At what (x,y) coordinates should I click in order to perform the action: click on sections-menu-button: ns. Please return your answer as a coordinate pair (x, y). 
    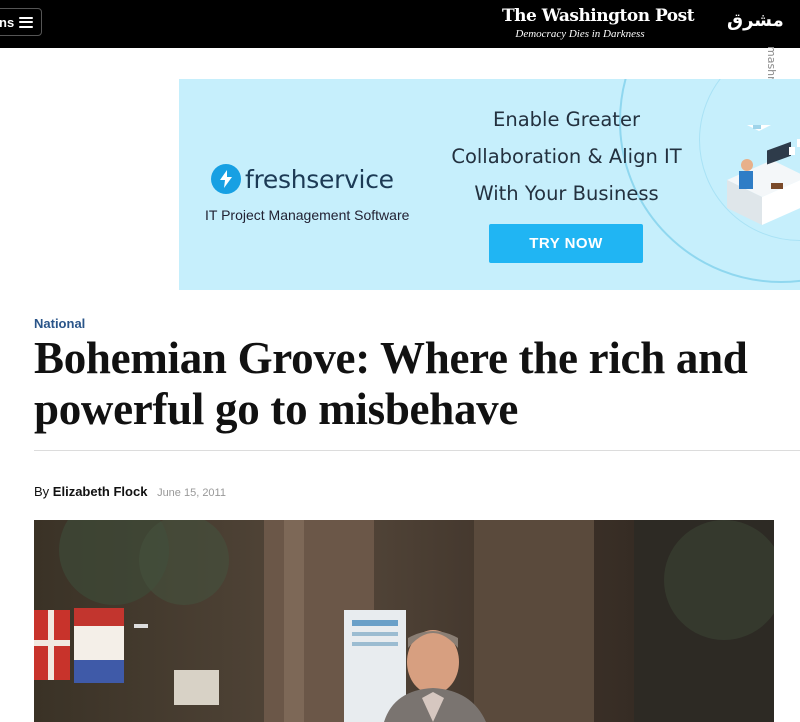
    Looking at the image, I should click on (21, 22).